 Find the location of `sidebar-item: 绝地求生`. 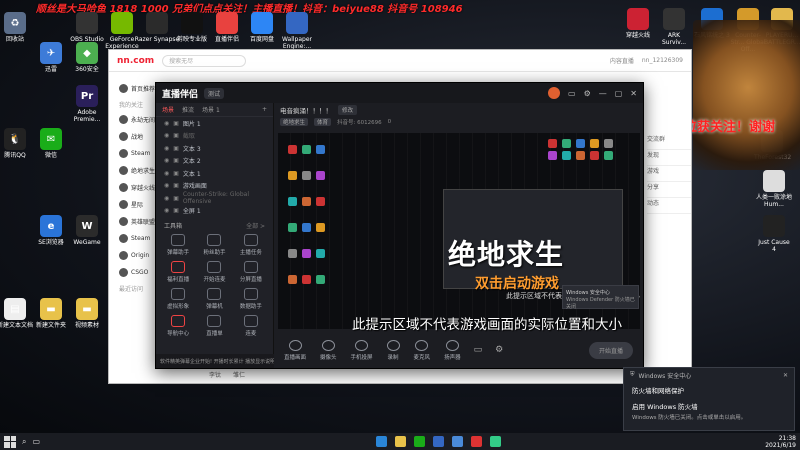

sidebar-item: 绝地求生 is located at coordinates (133, 170).